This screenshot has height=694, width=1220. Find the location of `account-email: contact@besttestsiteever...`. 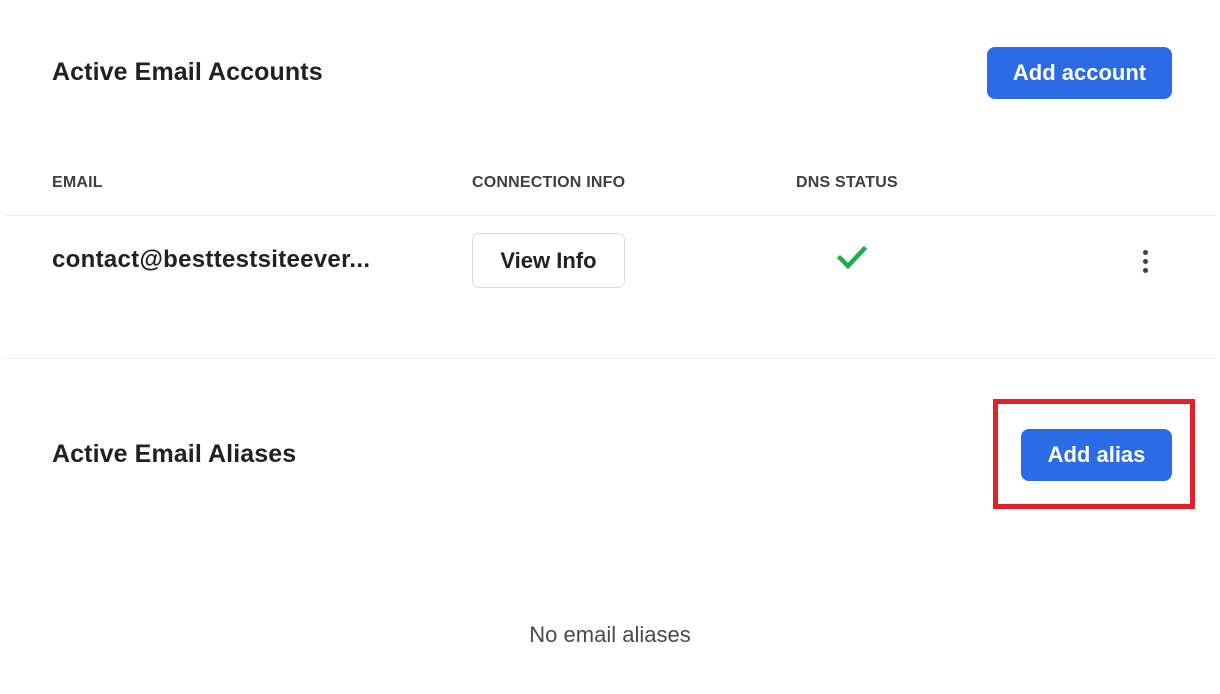

account-email: contact@besttestsiteever... is located at coordinates (211, 259).